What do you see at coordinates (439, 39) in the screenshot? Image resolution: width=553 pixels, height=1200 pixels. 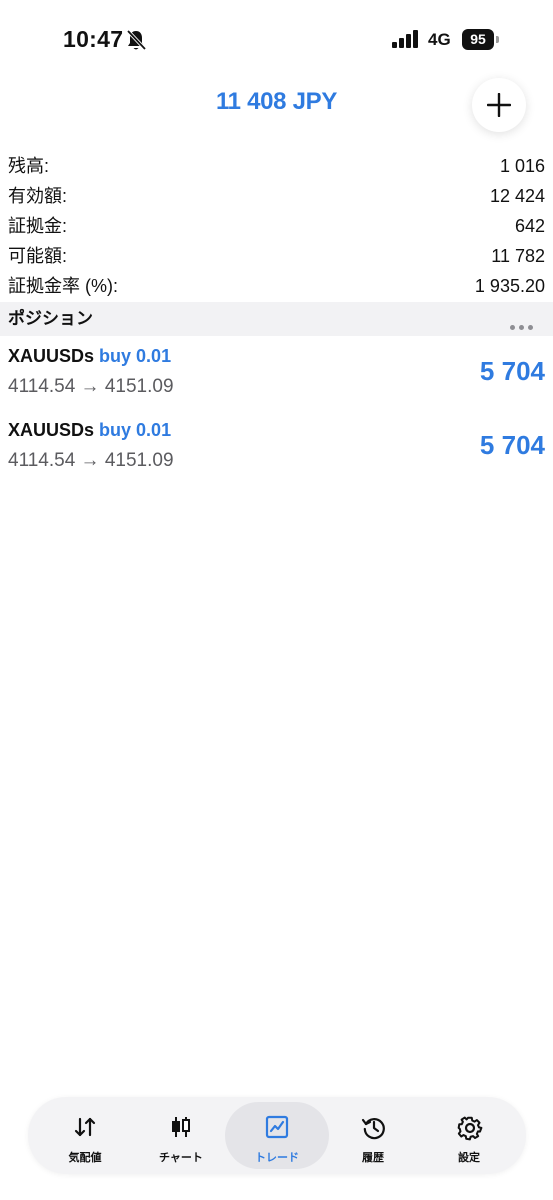 I see `network-type: 4G` at bounding box center [439, 39].